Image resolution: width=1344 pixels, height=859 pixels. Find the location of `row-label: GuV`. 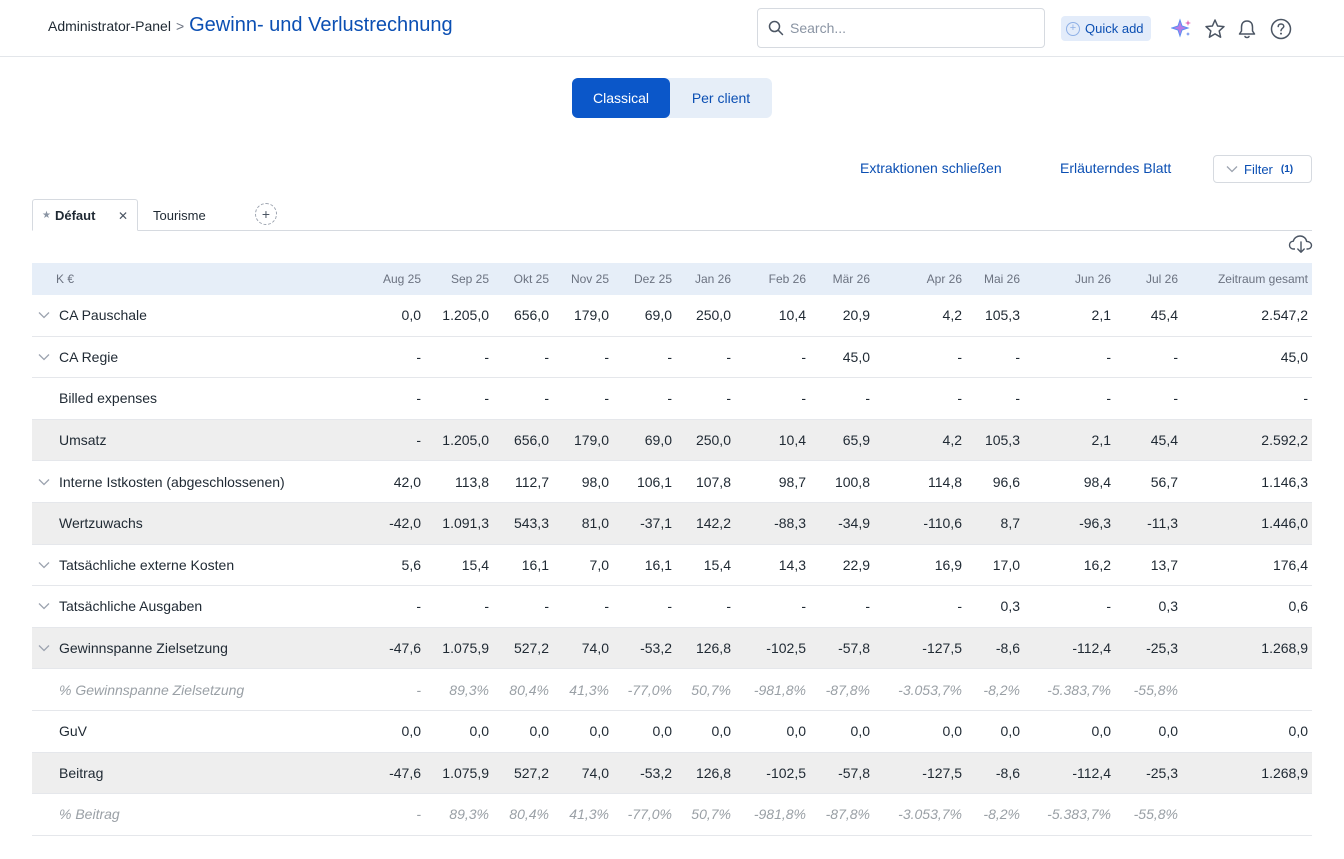

row-label: GuV is located at coordinates (73, 731).